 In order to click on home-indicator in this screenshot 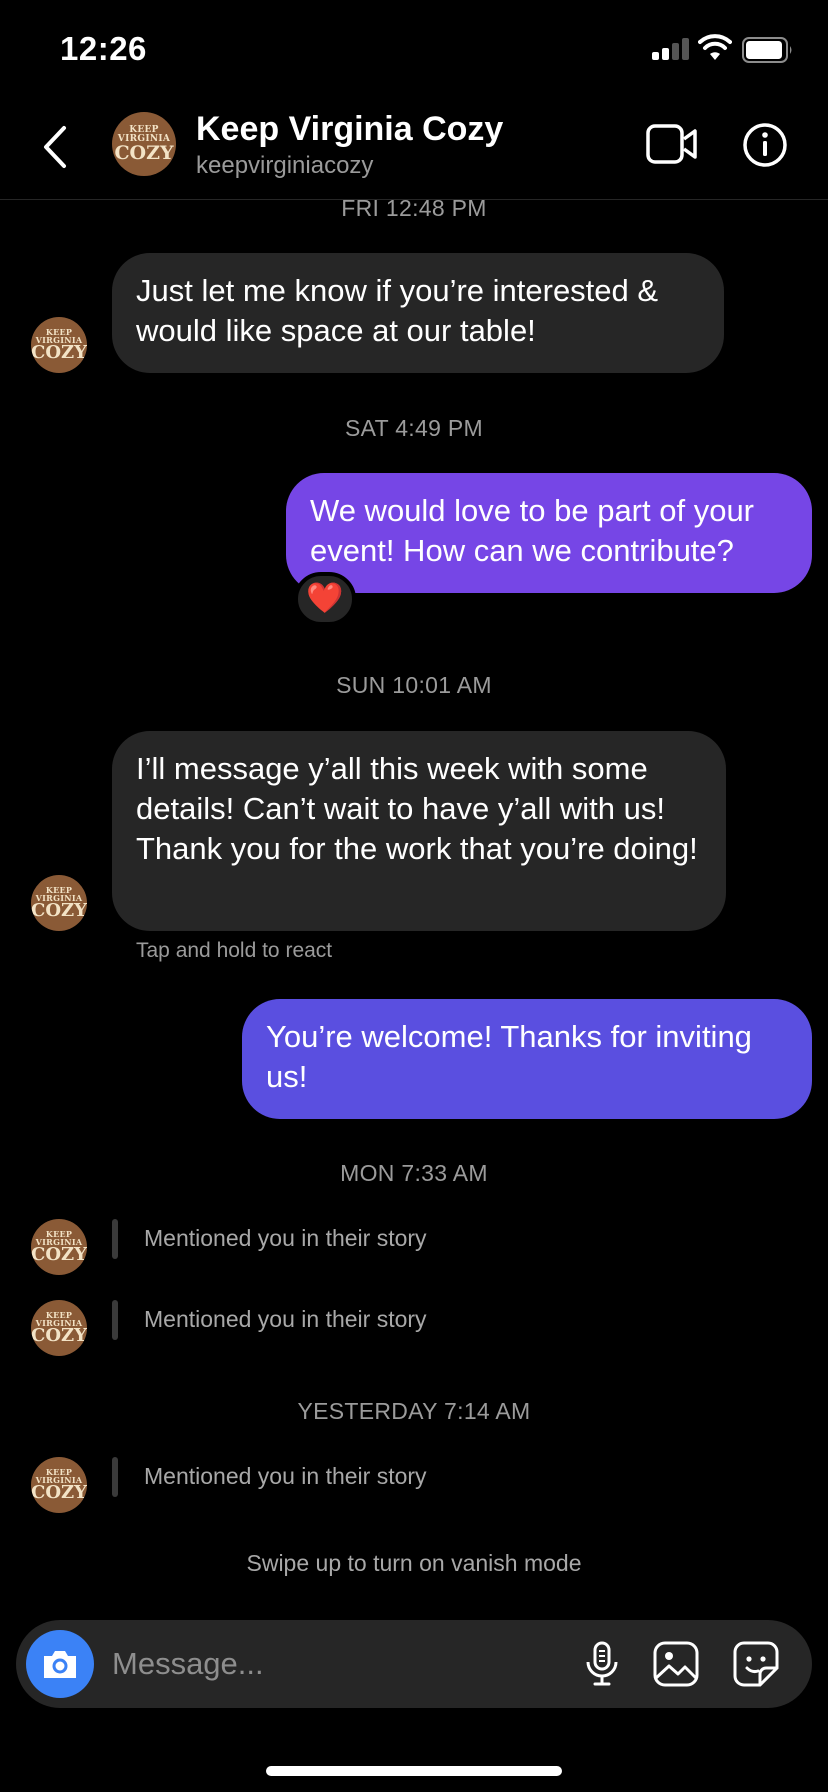, I will do `click(414, 1771)`.